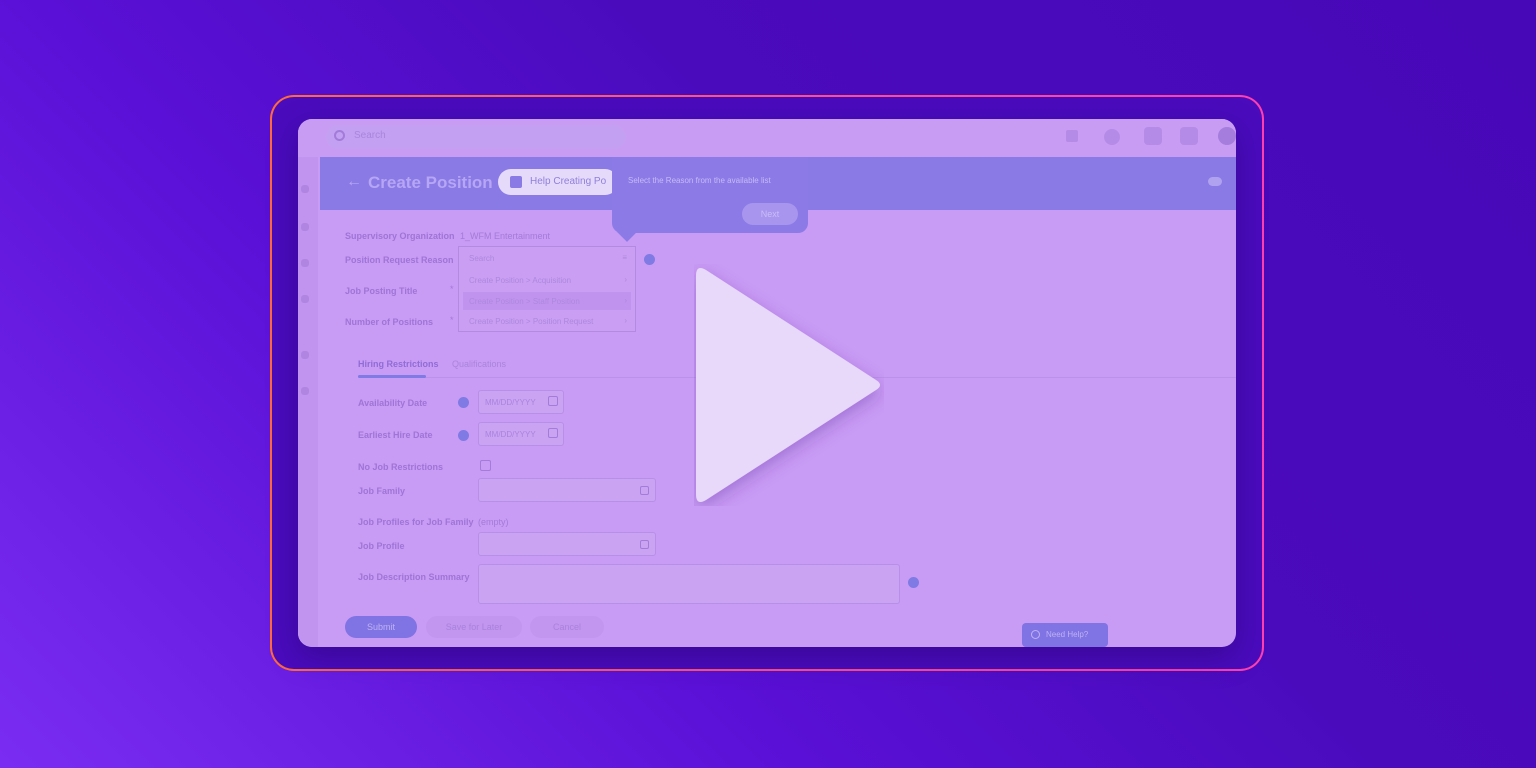  I want to click on earliest-hire-date-input: MM/DD/YYYY, so click(521, 434).